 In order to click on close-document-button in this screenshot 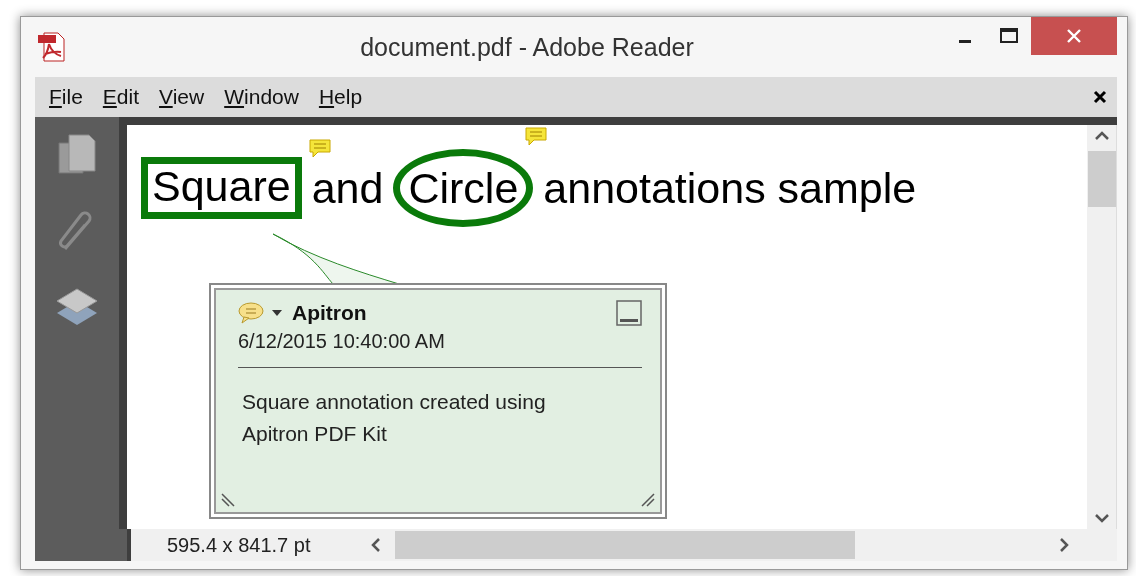, I will do `click(1100, 97)`.